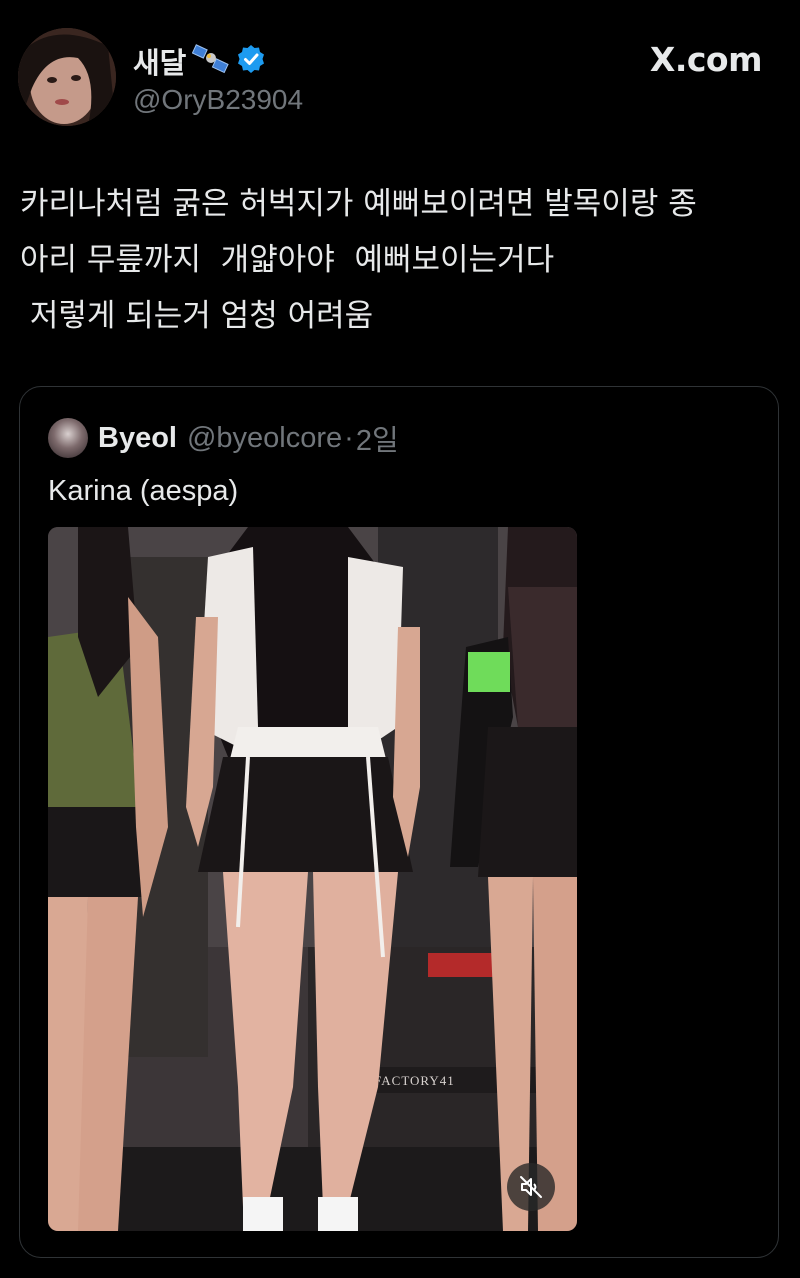  Describe the element at coordinates (377, 438) in the screenshot. I see `quoted-tweet-time: 2일` at that location.